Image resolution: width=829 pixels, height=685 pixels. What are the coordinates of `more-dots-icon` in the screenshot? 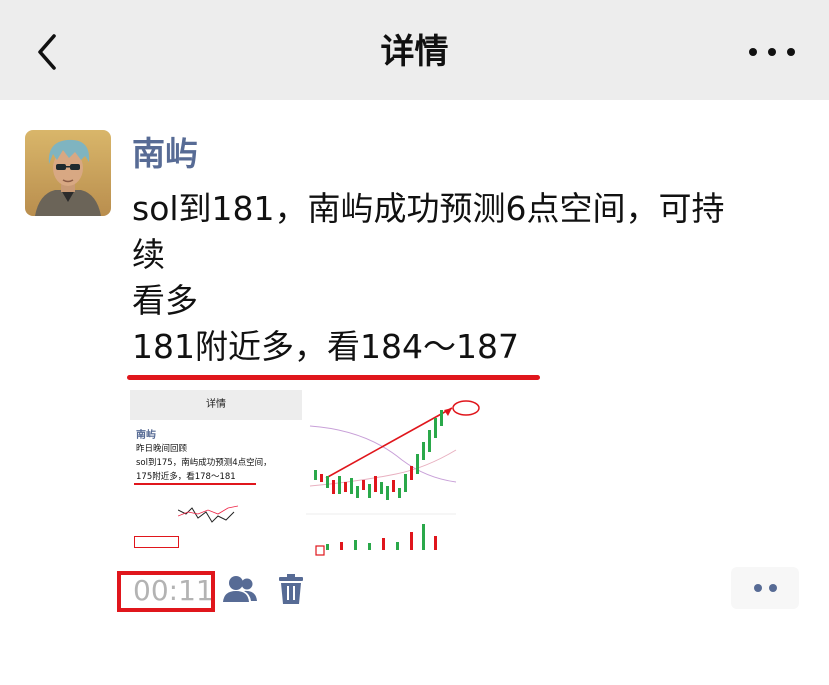 It's located at (753, 52).